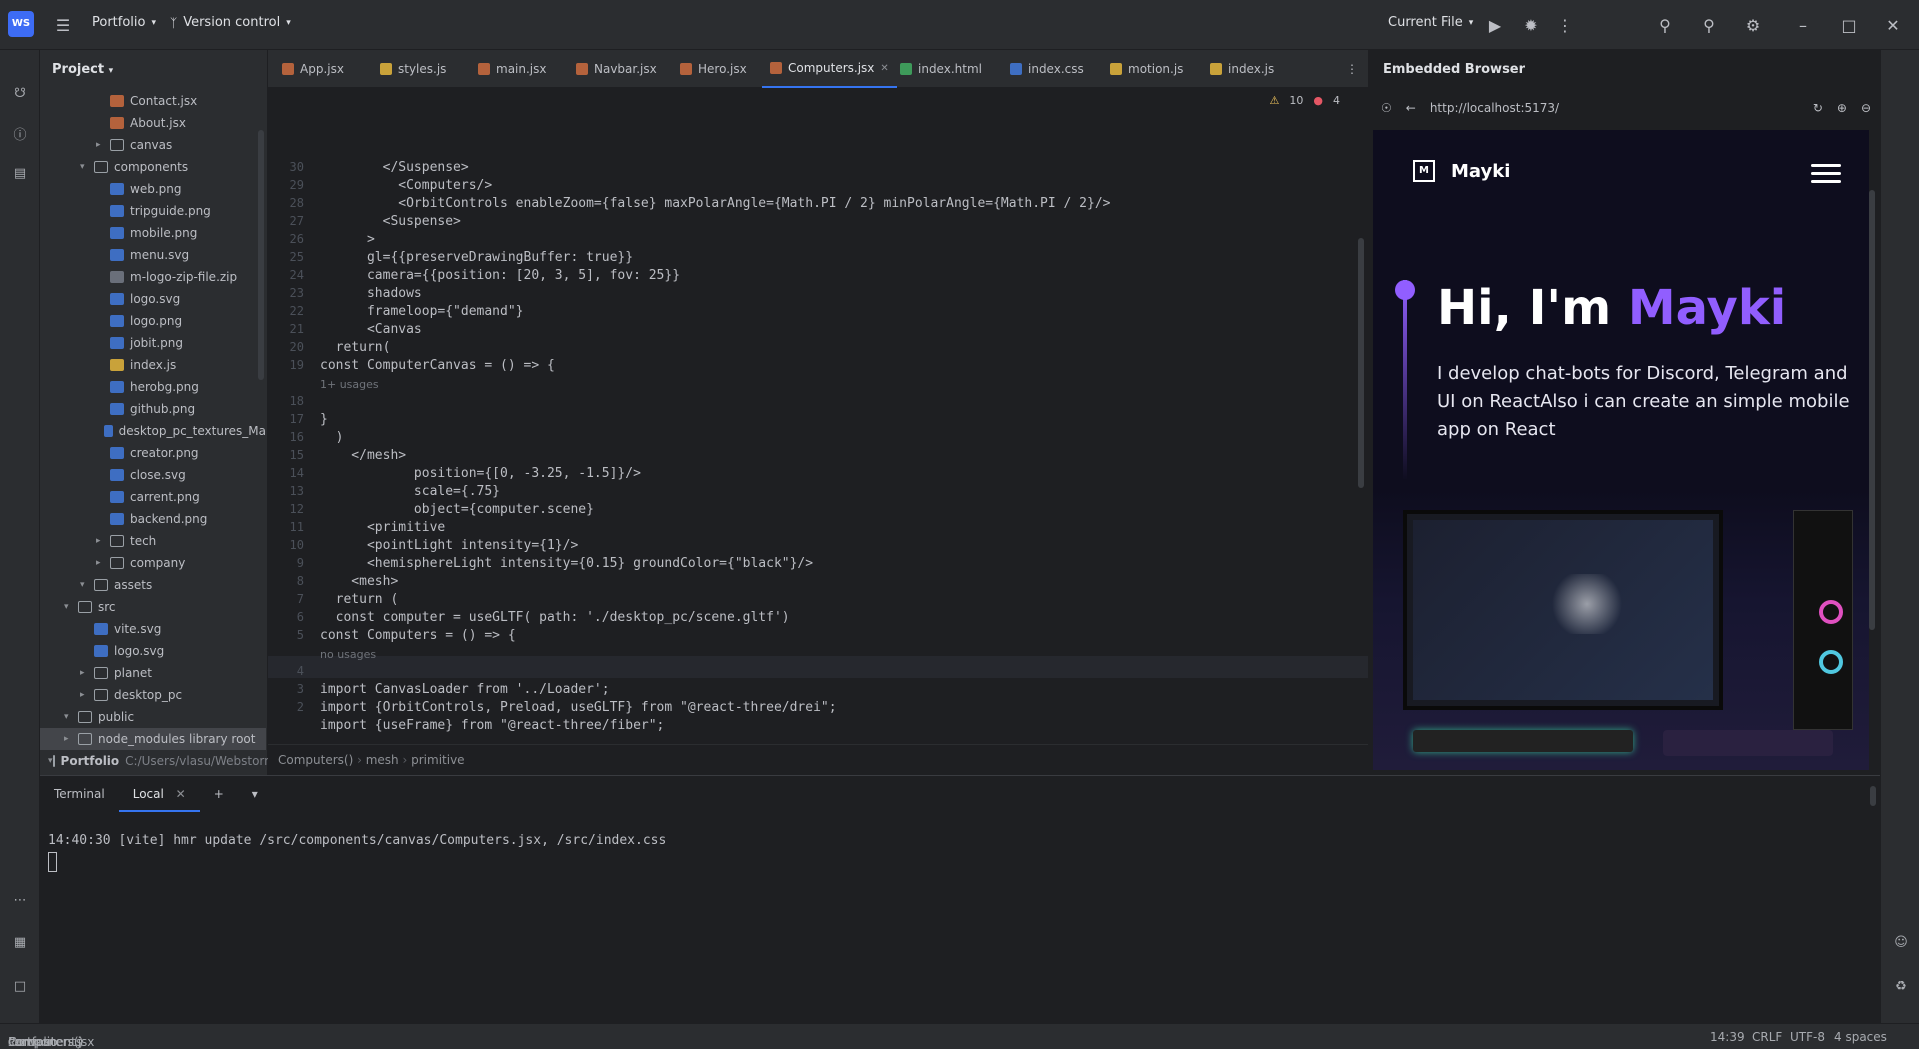  Describe the element at coordinates (394, 167) in the screenshot. I see `code-line: </Suspense>` at that location.